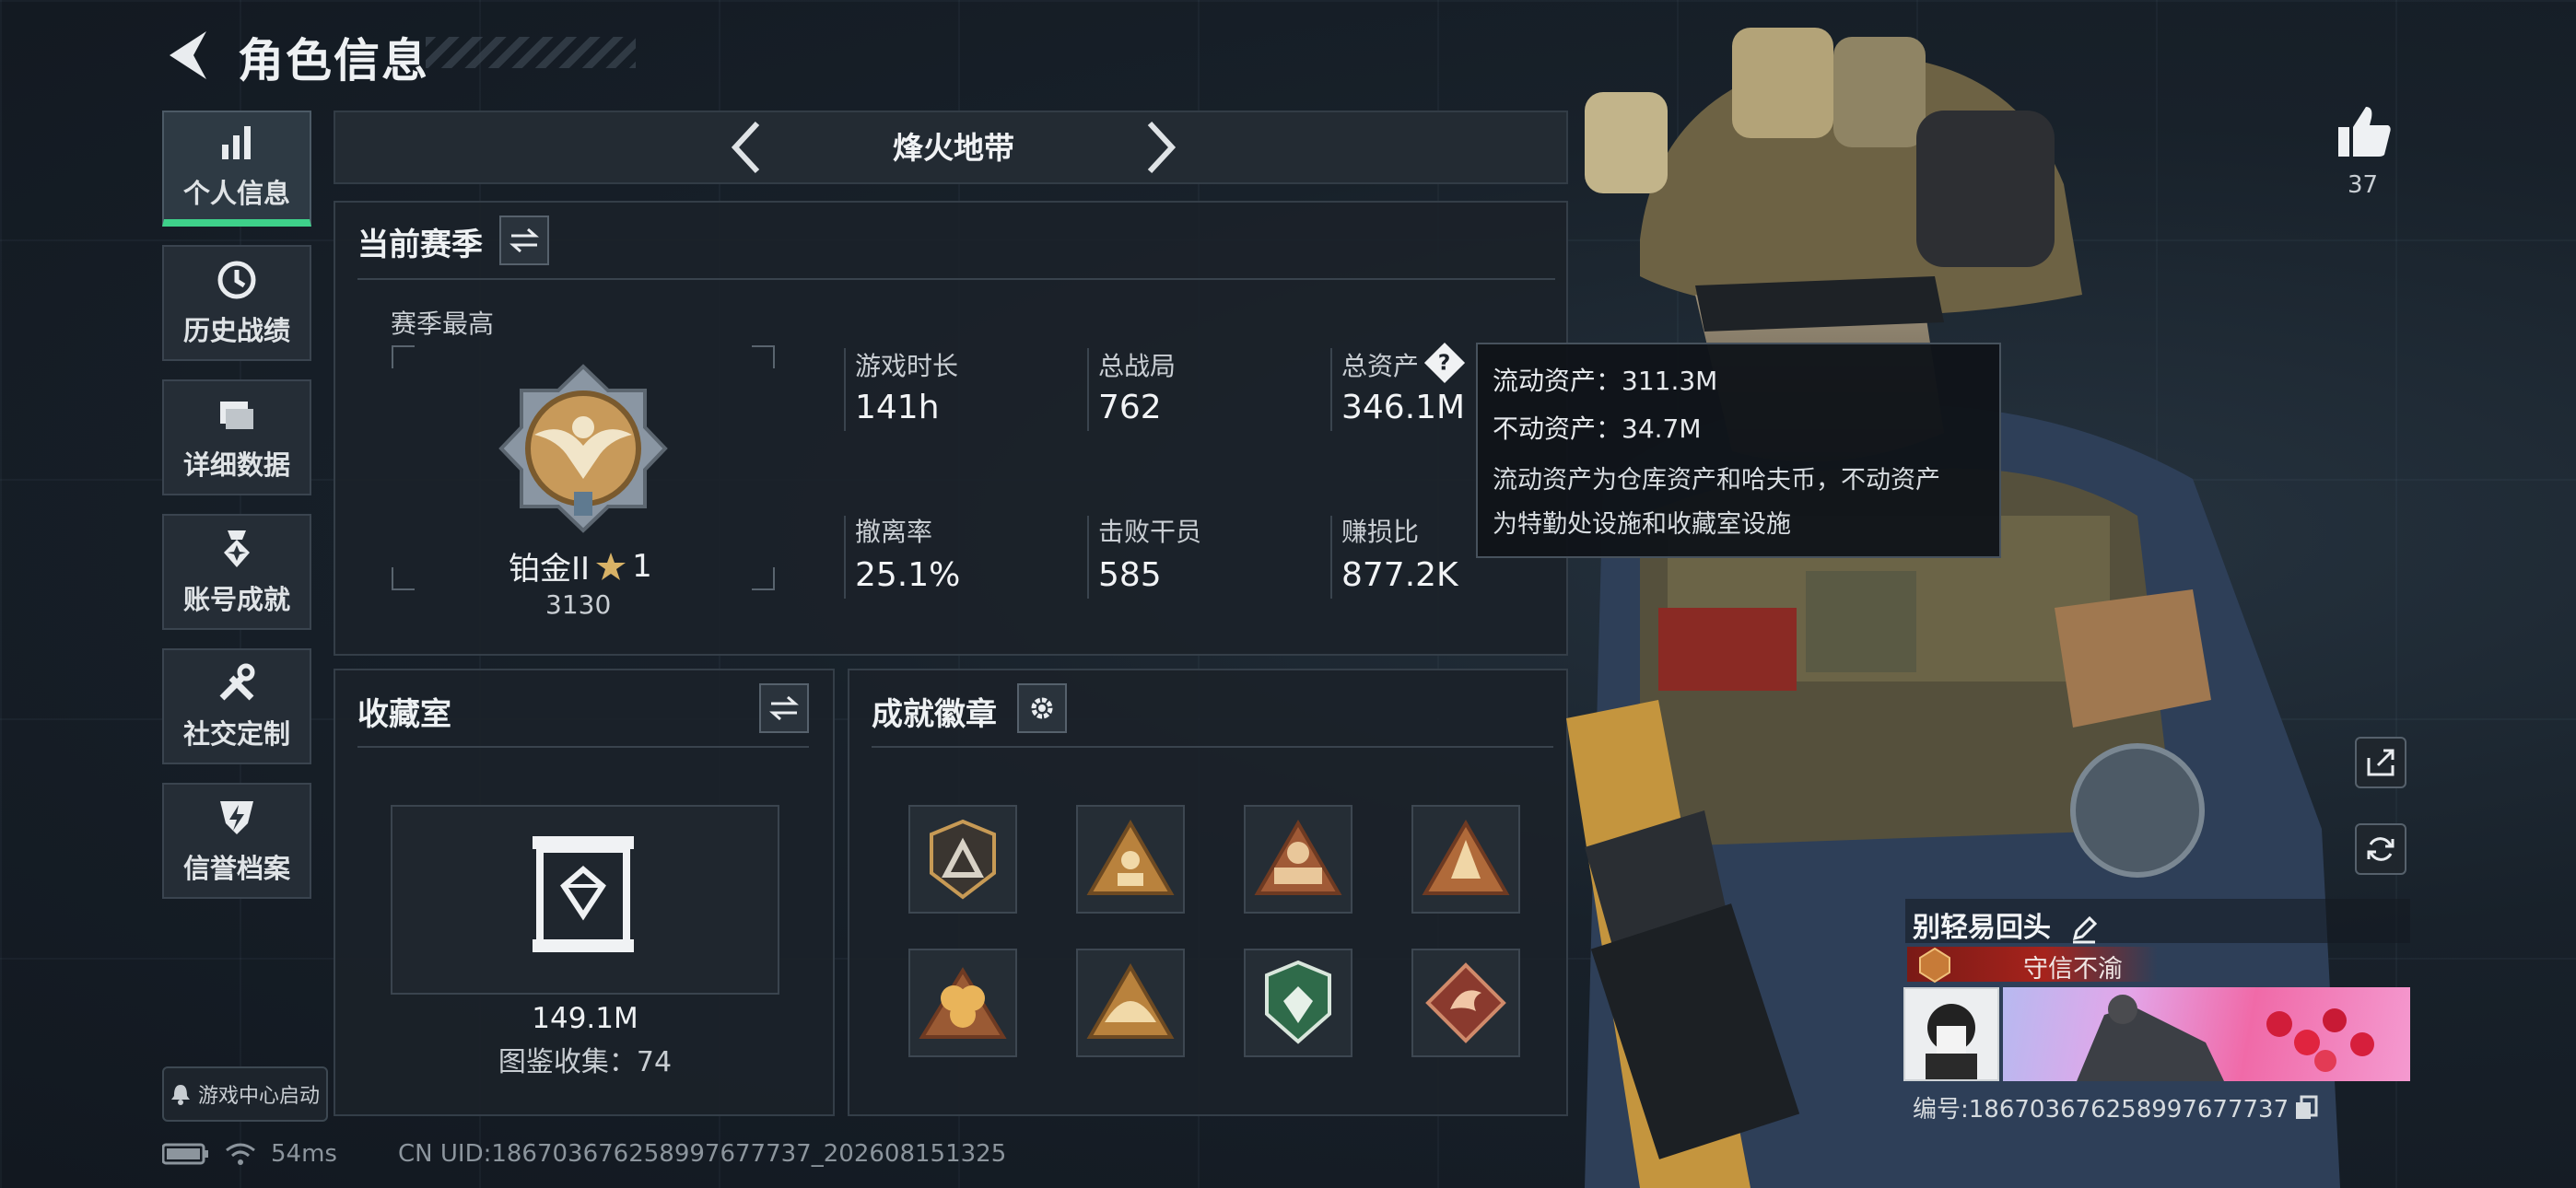 The height and width of the screenshot is (1188, 2576). What do you see at coordinates (236, 706) in the screenshot?
I see `sidebar-item-social: 社交定制` at bounding box center [236, 706].